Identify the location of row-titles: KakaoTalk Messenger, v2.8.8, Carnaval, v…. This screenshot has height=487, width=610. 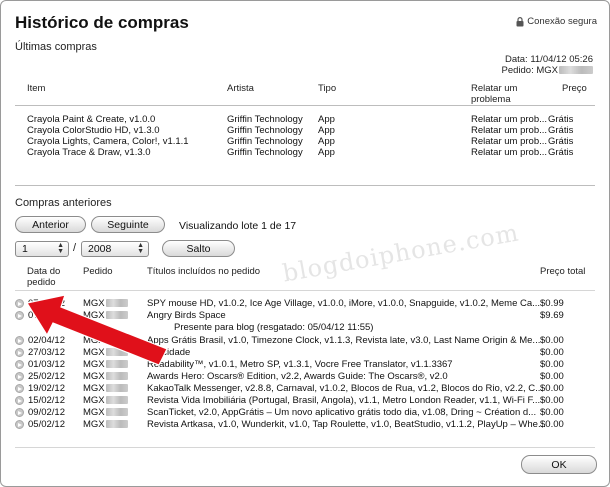
(345, 388).